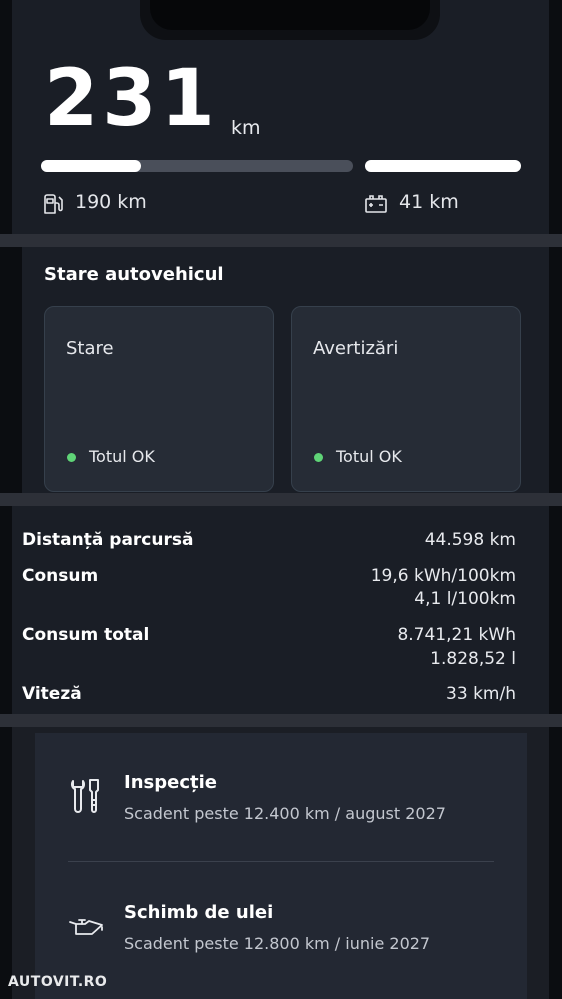 This screenshot has height=999, width=562. I want to click on consumption-electric-value: 19,6 kWh/100km, so click(443, 576).